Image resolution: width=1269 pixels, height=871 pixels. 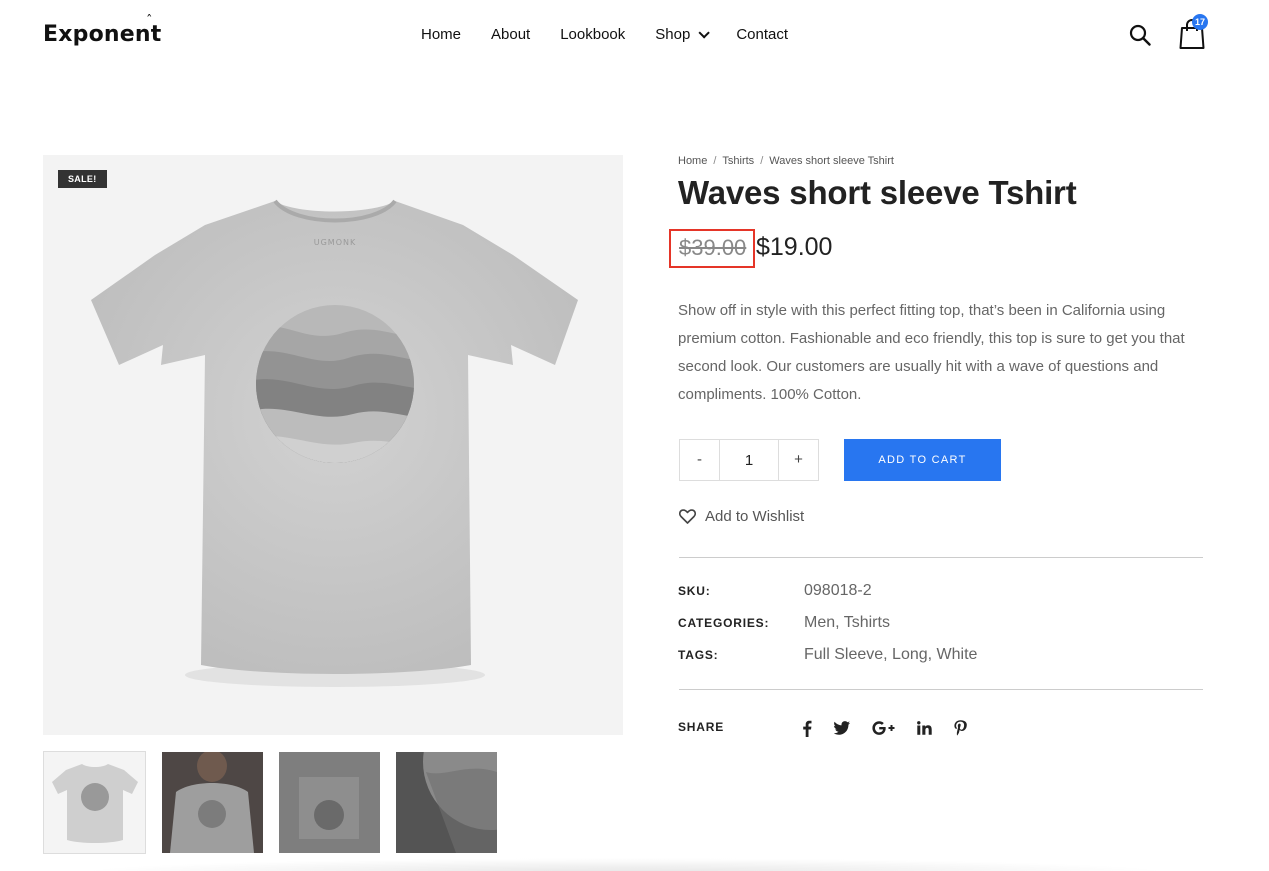 I want to click on product-title: Waves short sleeve Tshirt, so click(x=877, y=192).